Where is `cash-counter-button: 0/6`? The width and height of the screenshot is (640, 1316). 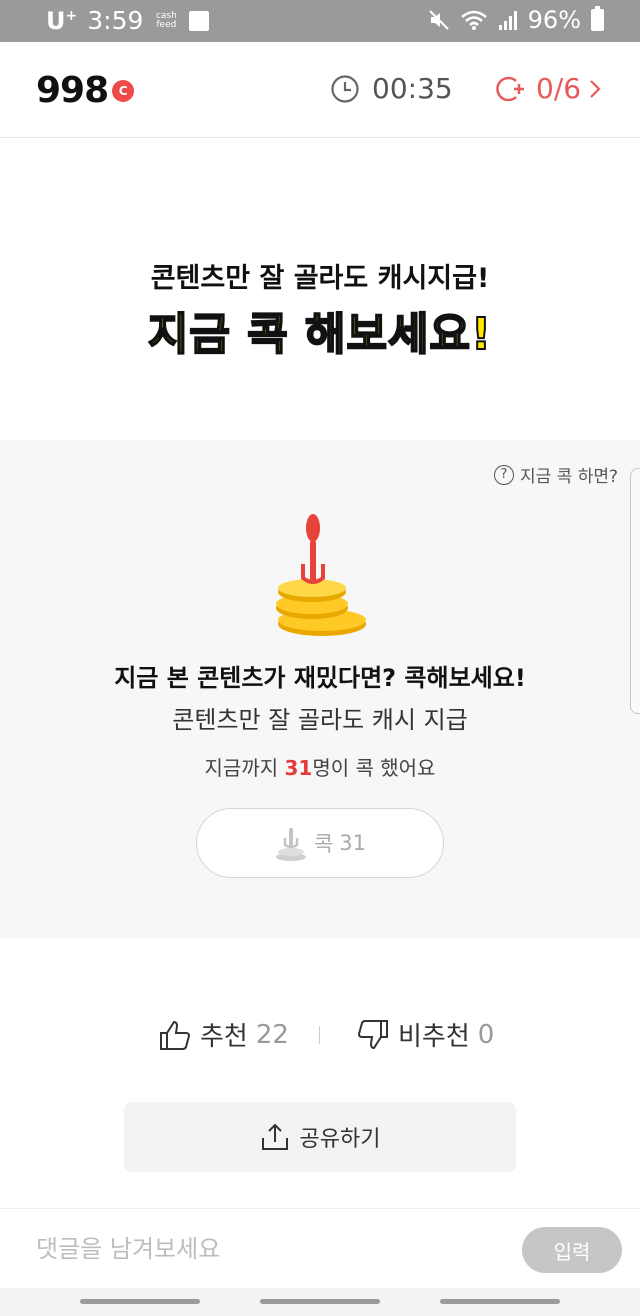 cash-counter-button: 0/6 is located at coordinates (547, 88).